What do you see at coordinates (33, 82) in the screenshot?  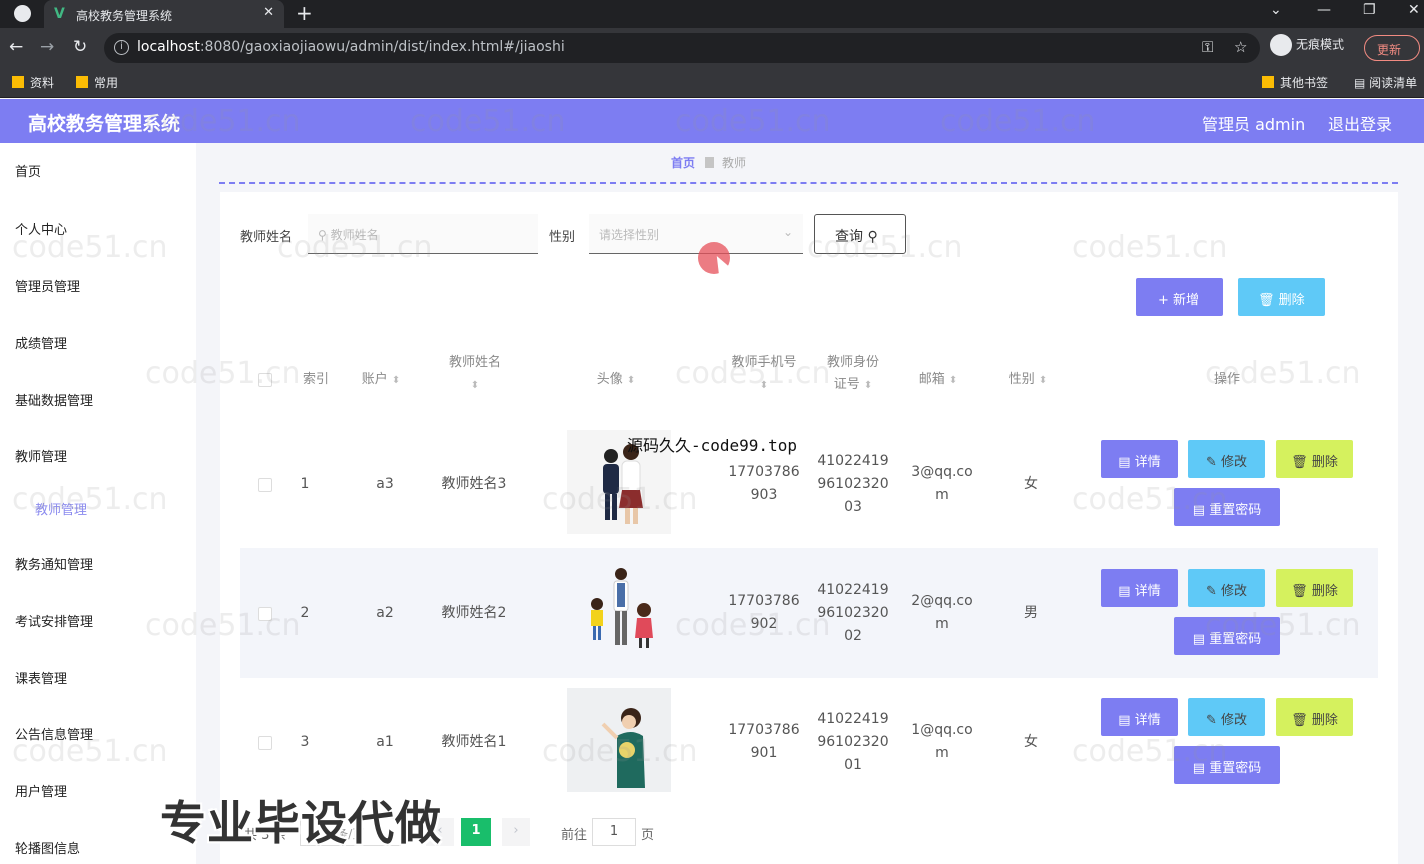 I see `bookmark-folder-1: 资料` at bounding box center [33, 82].